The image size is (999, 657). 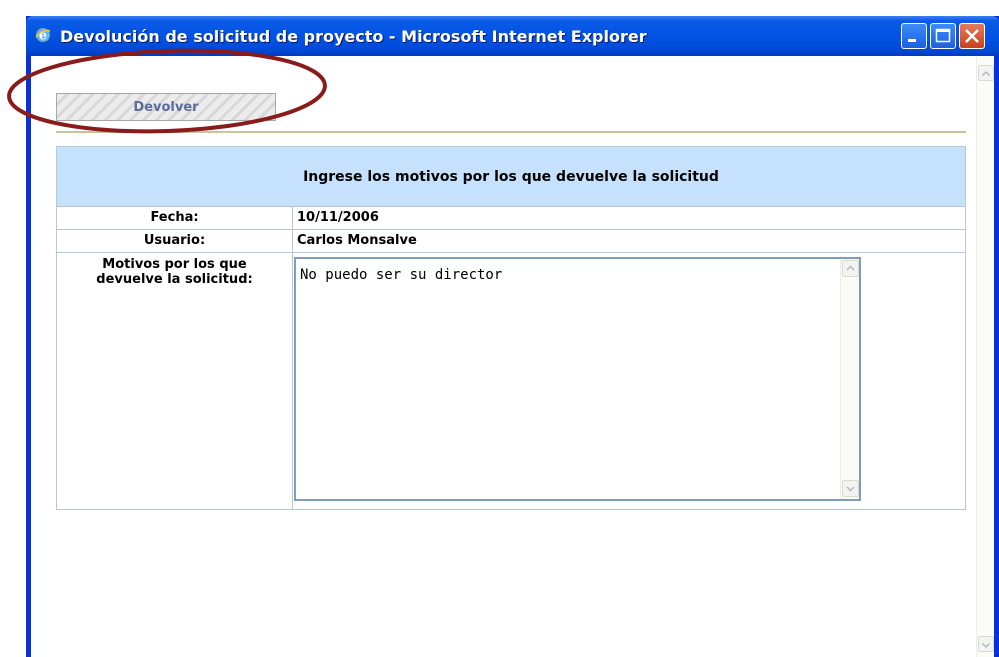 I want to click on close-icon, so click(x=972, y=36).